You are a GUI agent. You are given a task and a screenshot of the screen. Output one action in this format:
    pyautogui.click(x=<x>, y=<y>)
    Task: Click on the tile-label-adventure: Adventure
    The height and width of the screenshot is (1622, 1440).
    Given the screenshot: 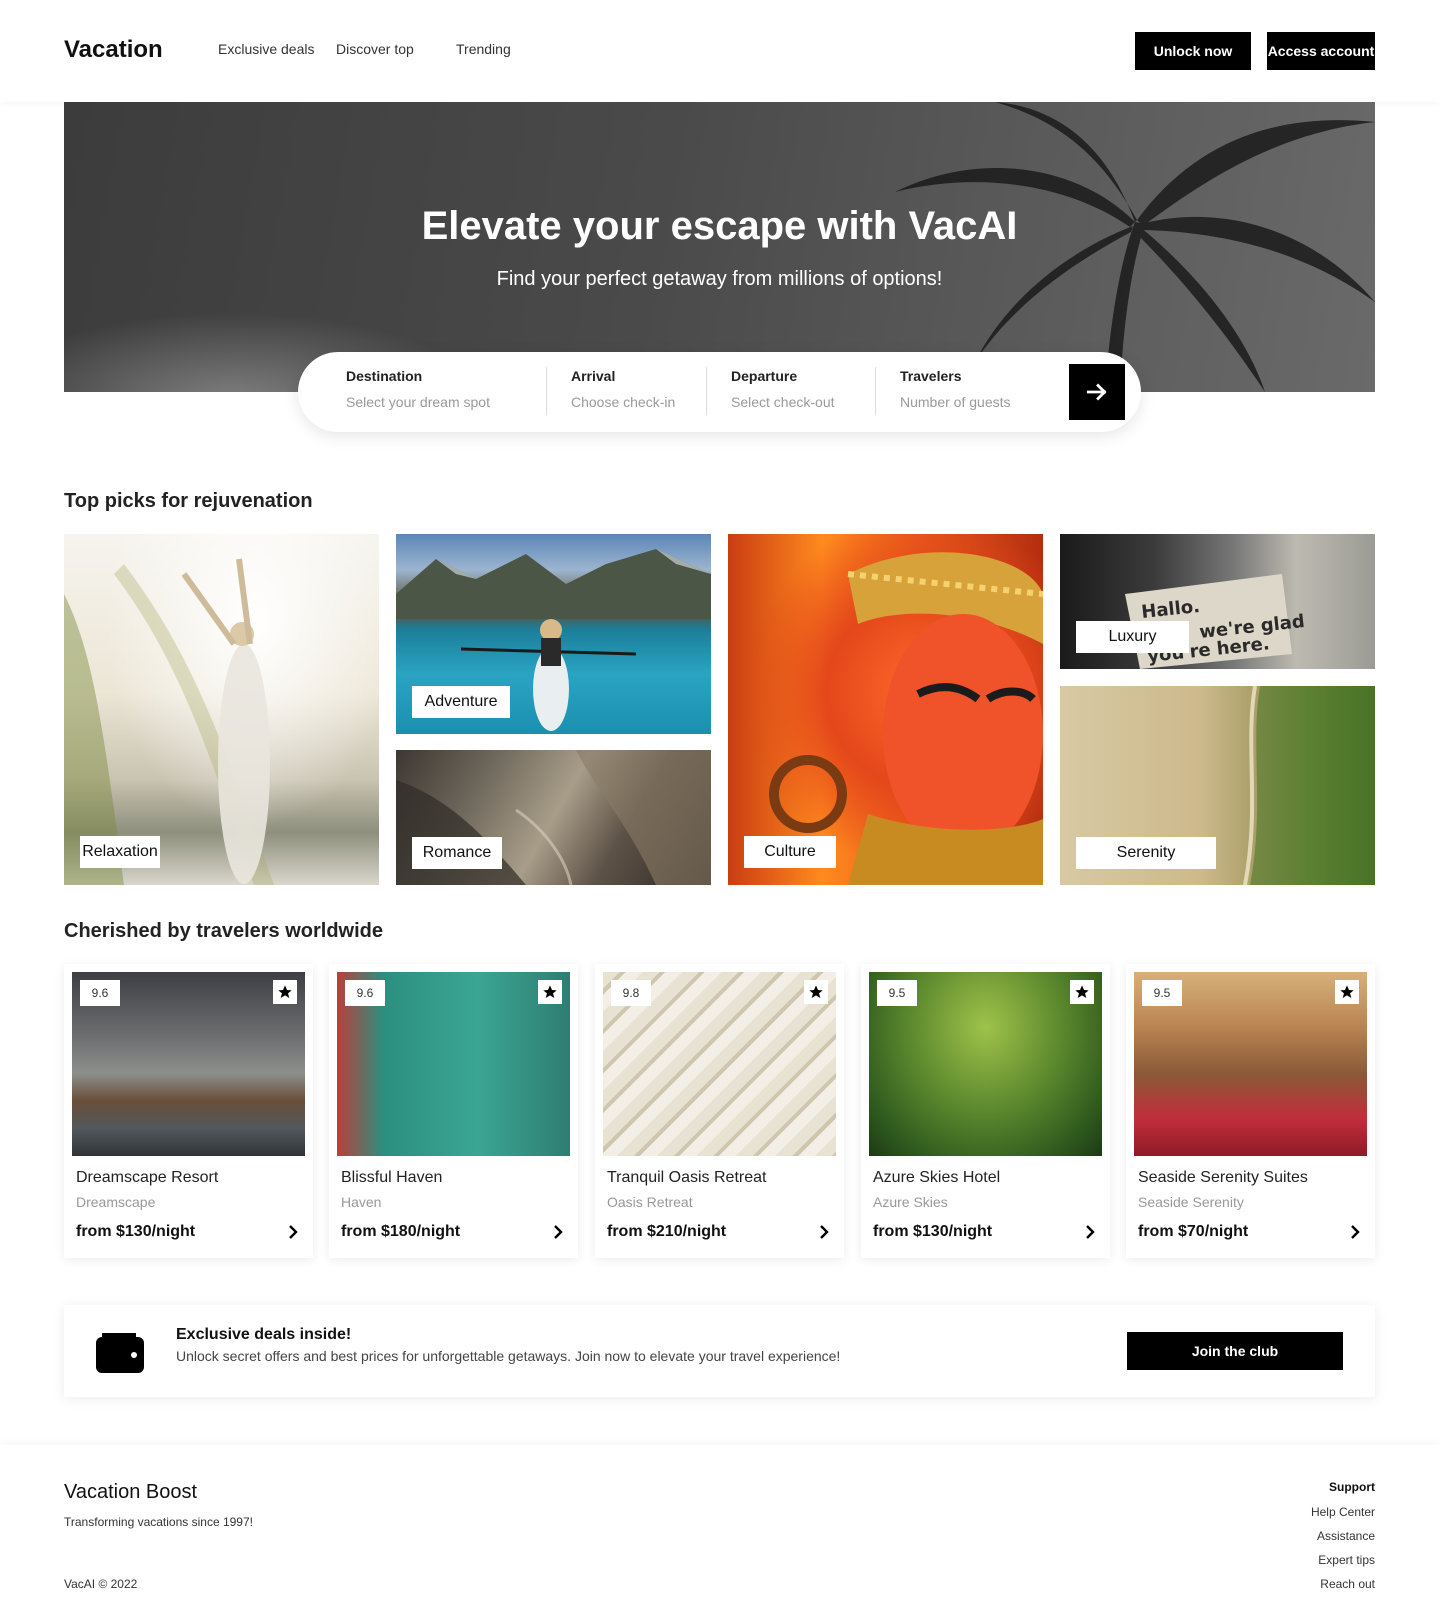 What is the action you would take?
    pyautogui.click(x=461, y=702)
    